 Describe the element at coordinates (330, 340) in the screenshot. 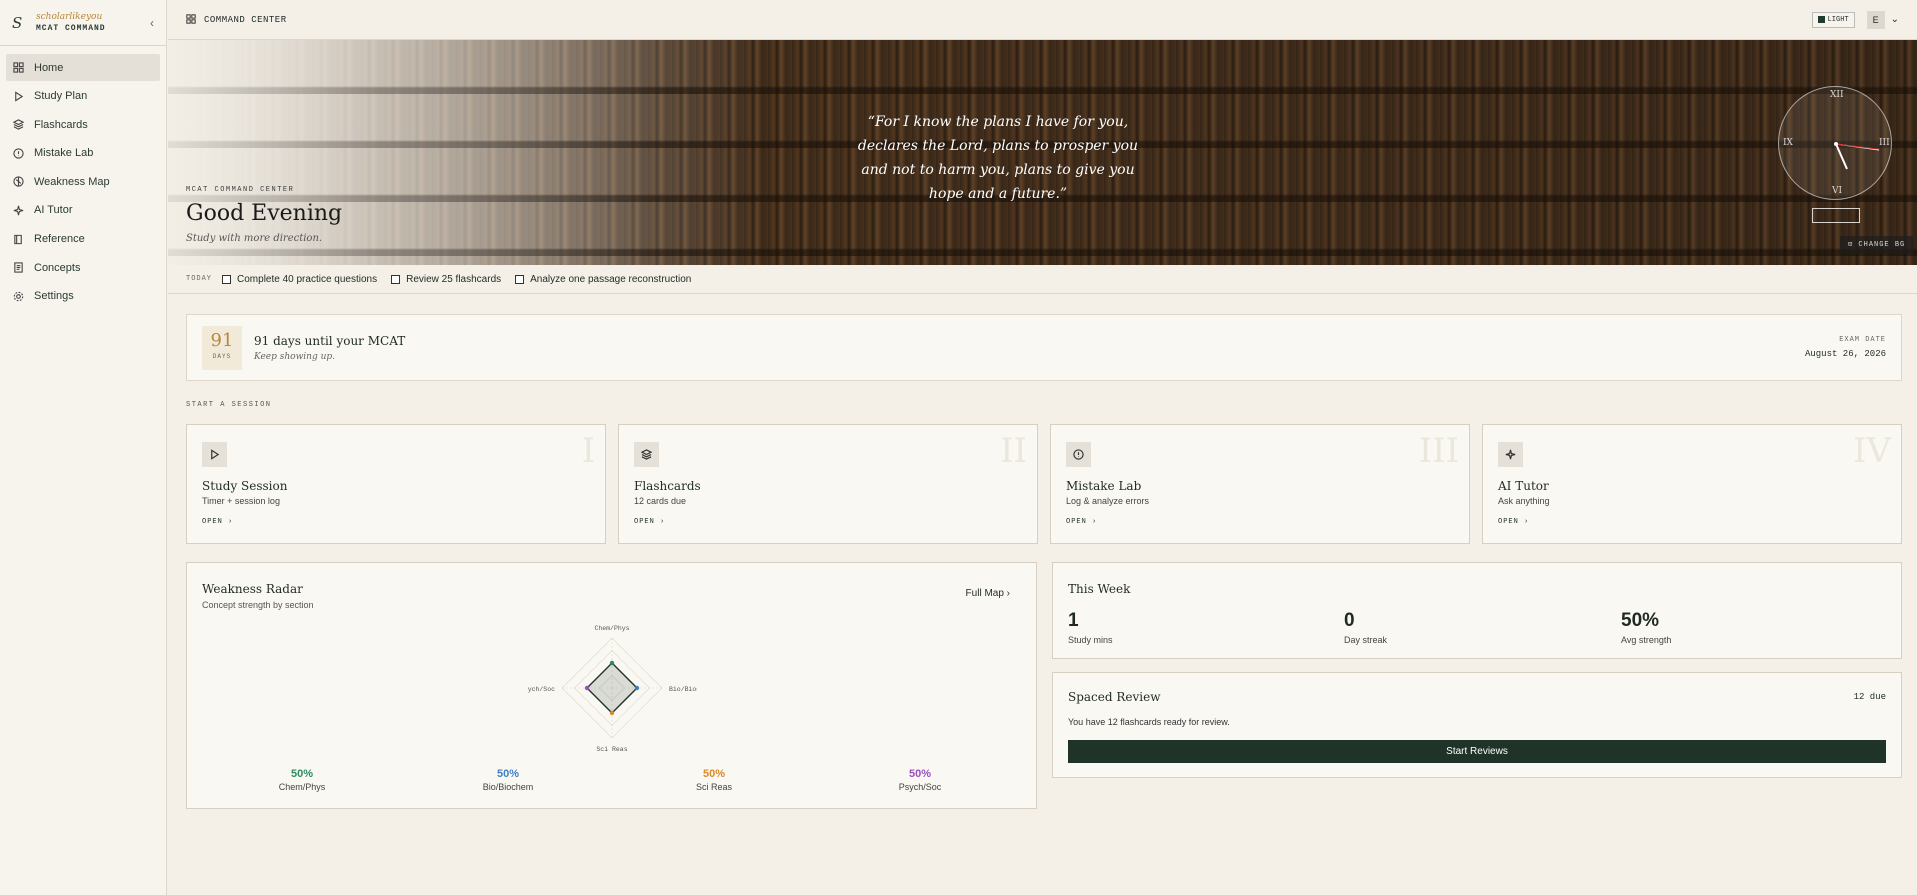

I see `countdown-title: 91 days until your MCAT` at that location.